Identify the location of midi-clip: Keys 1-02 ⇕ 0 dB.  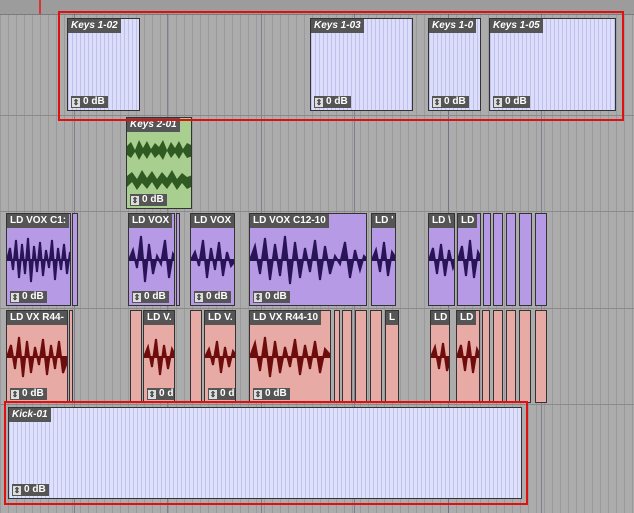
(103, 64).